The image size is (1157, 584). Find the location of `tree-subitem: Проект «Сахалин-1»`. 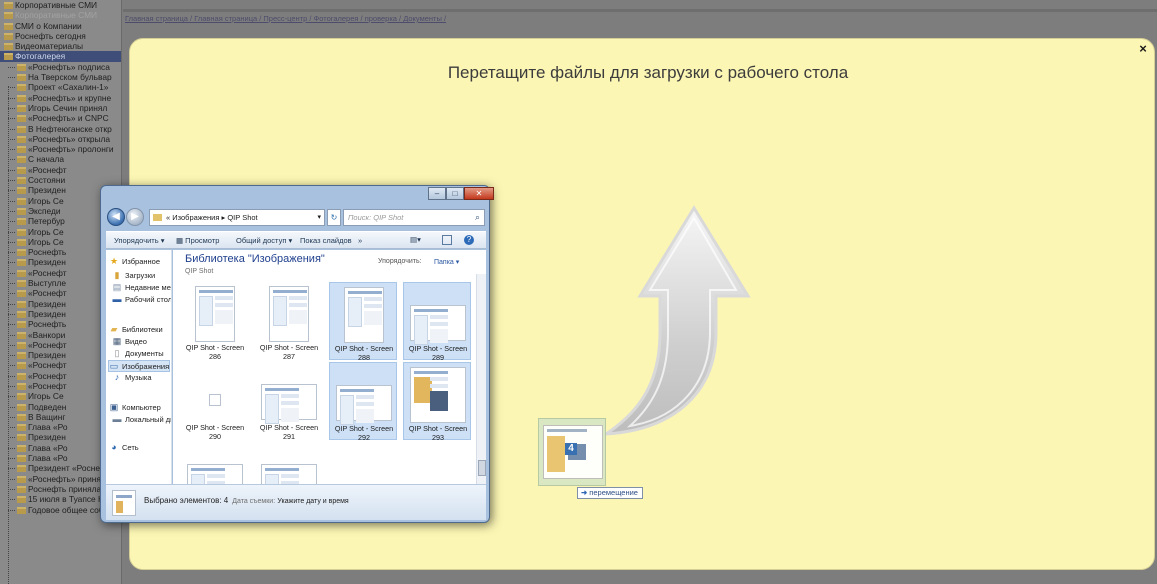

tree-subitem: Проект «Сахалин-1» is located at coordinates (60, 87).